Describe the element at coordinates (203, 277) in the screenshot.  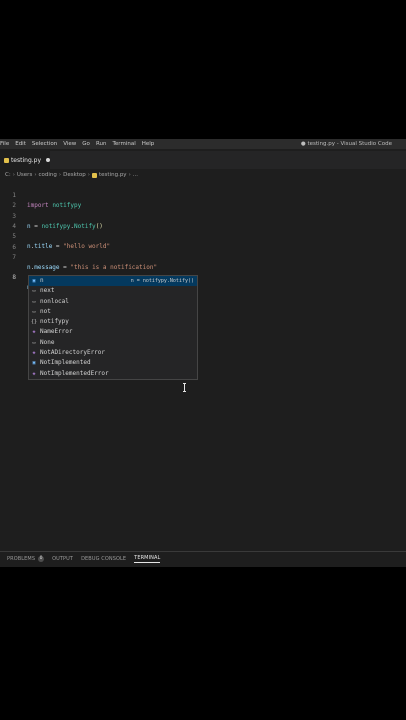
I see `code-line-current: 8 n.send` at that location.